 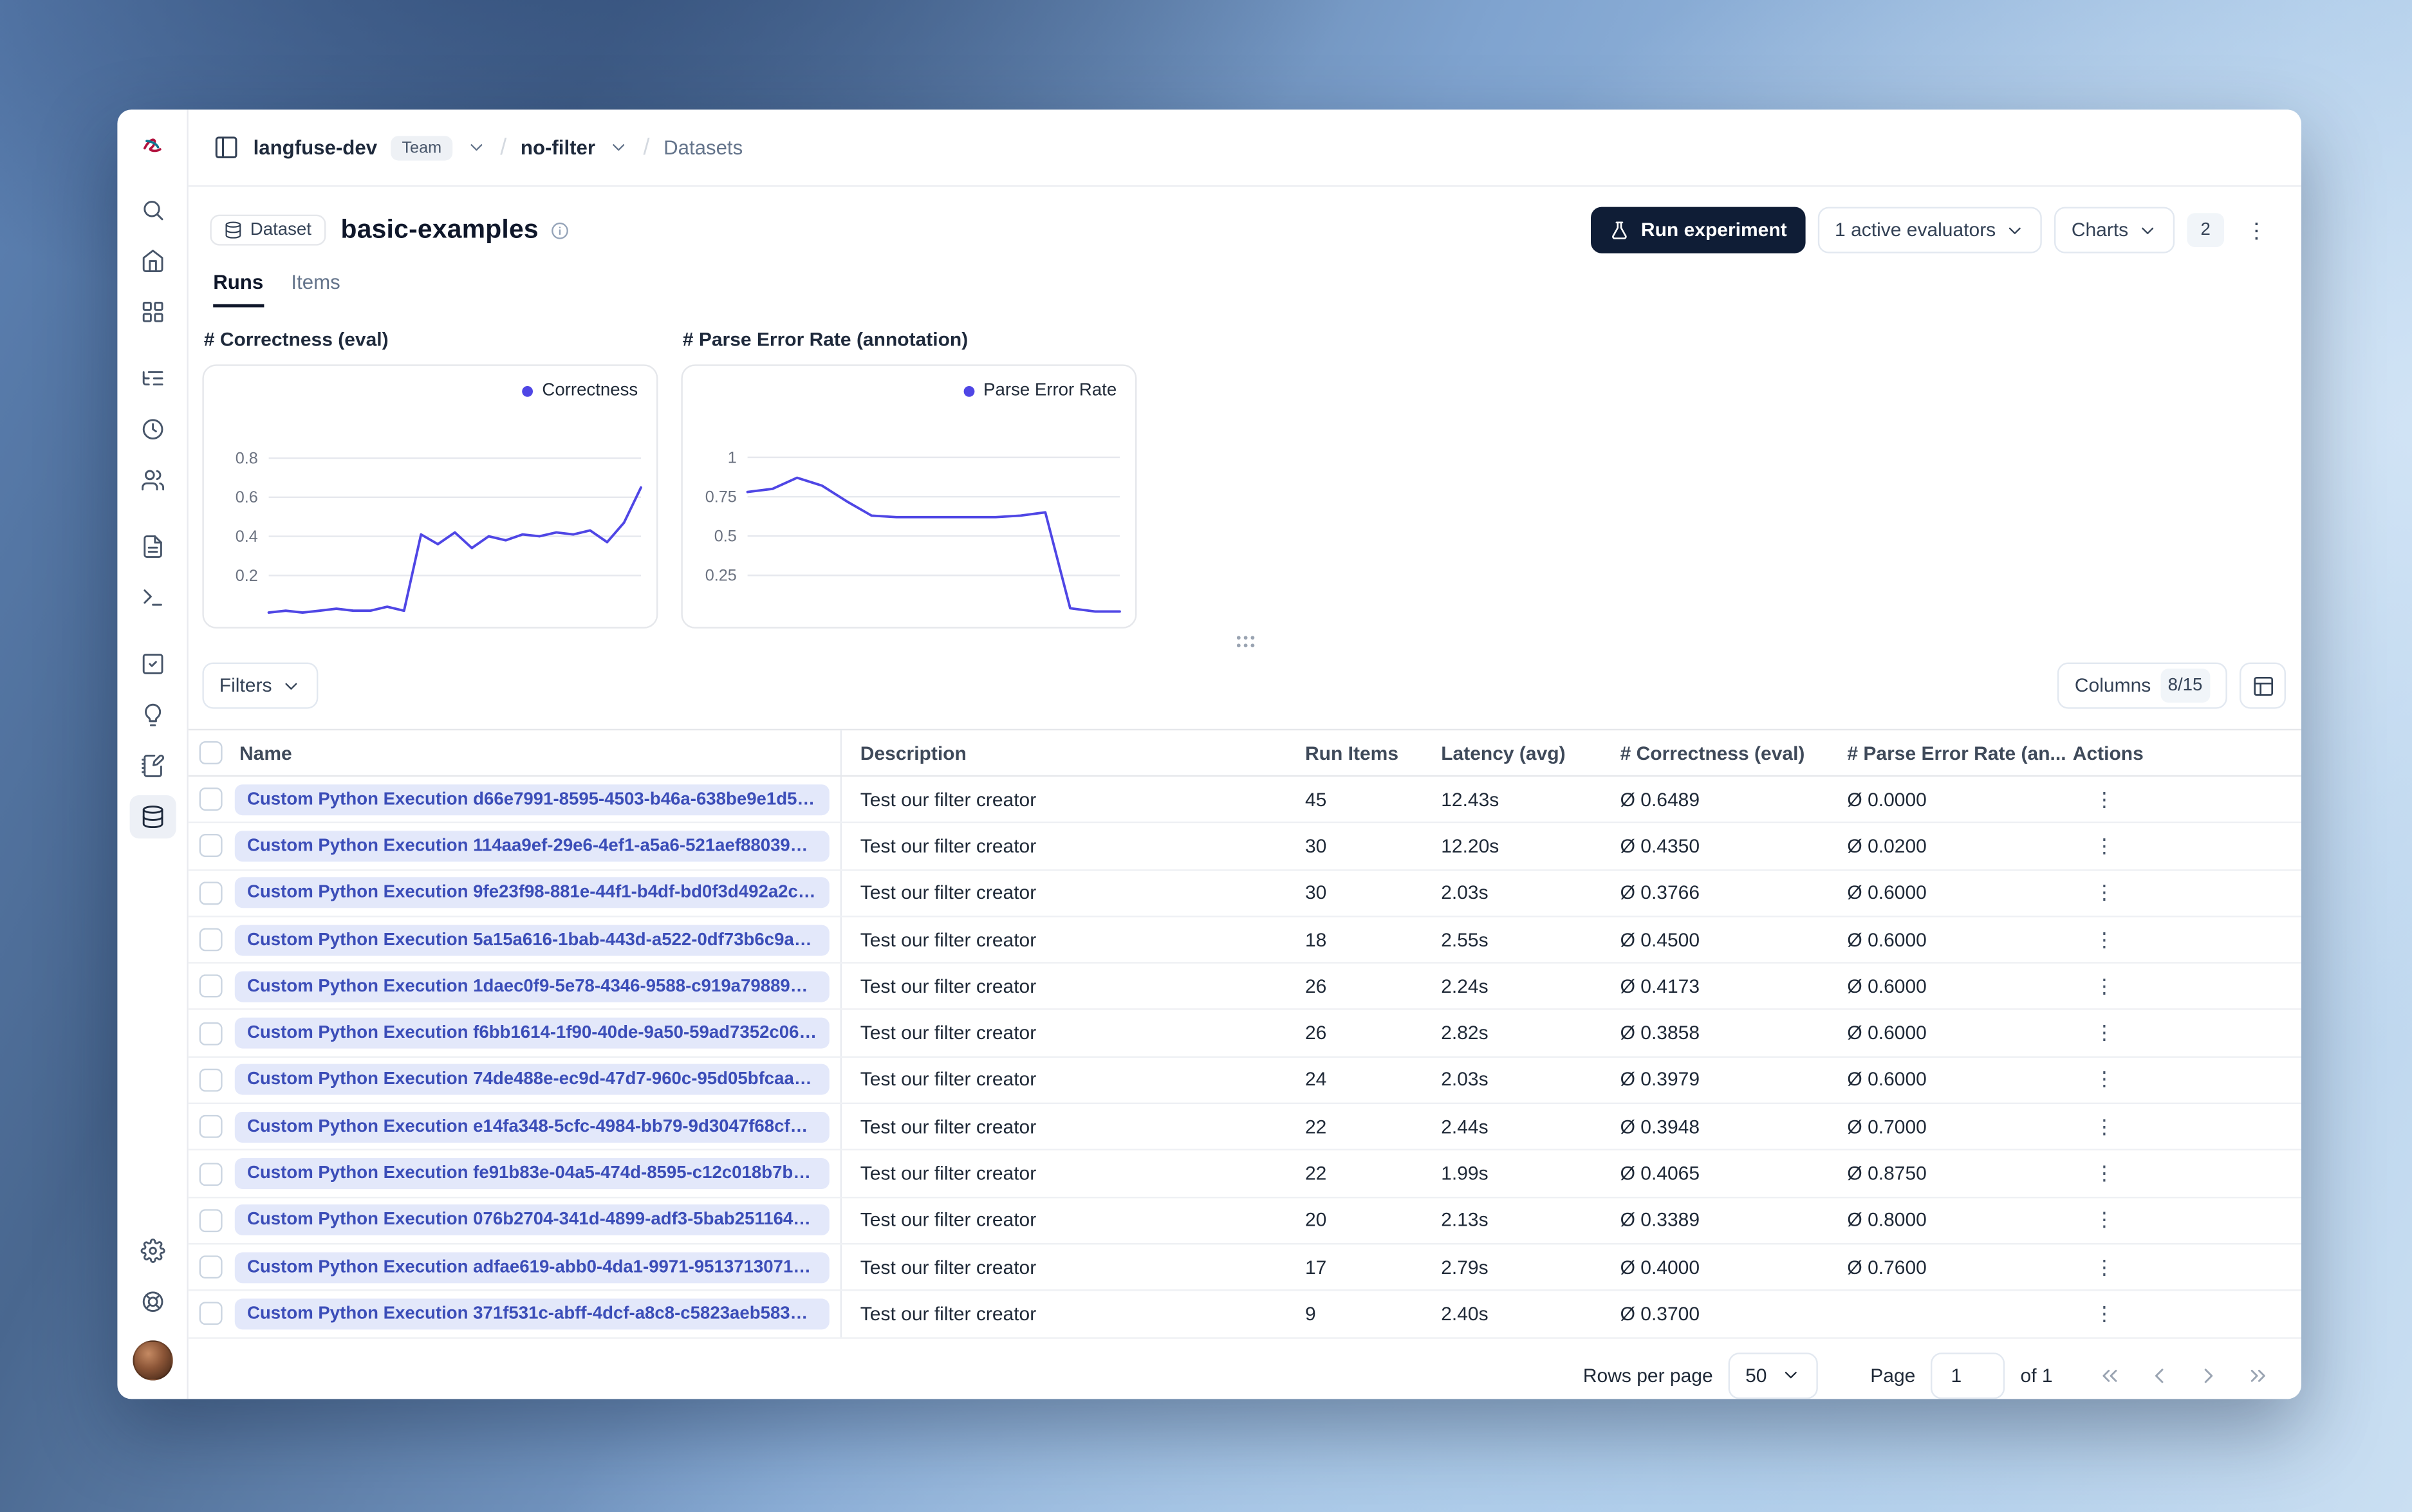 What do you see at coordinates (2112, 685) in the screenshot?
I see `columns-label: Columns` at bounding box center [2112, 685].